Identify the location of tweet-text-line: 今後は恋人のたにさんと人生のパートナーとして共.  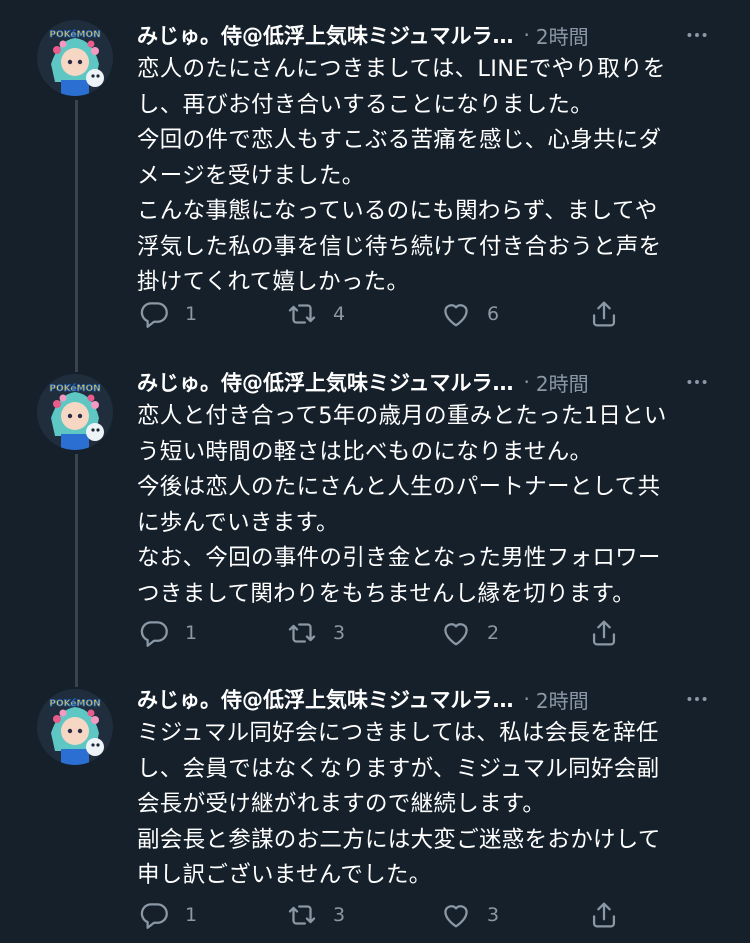
(399, 487).